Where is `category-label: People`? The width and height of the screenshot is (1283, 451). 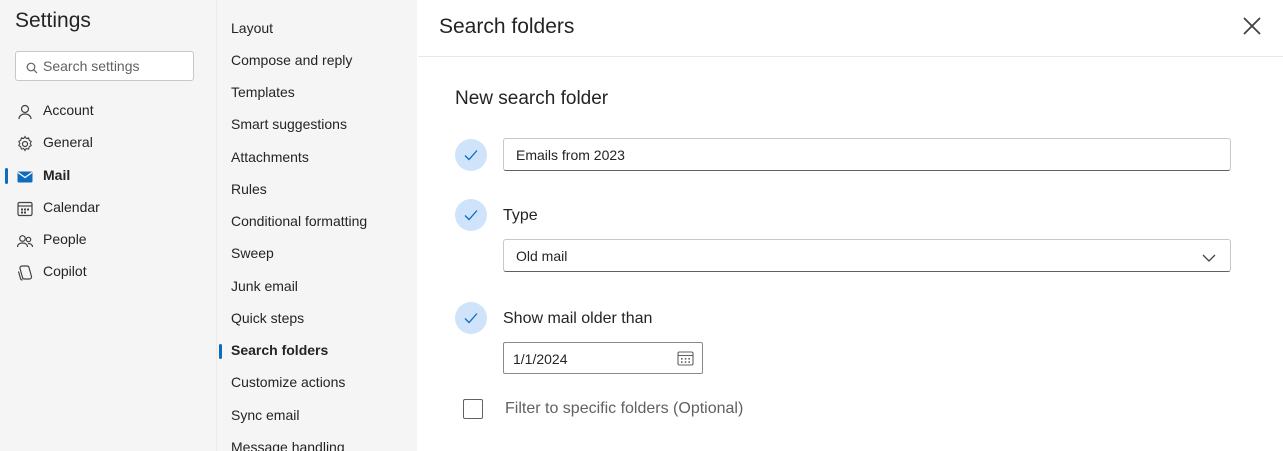
category-label: People is located at coordinates (65, 239).